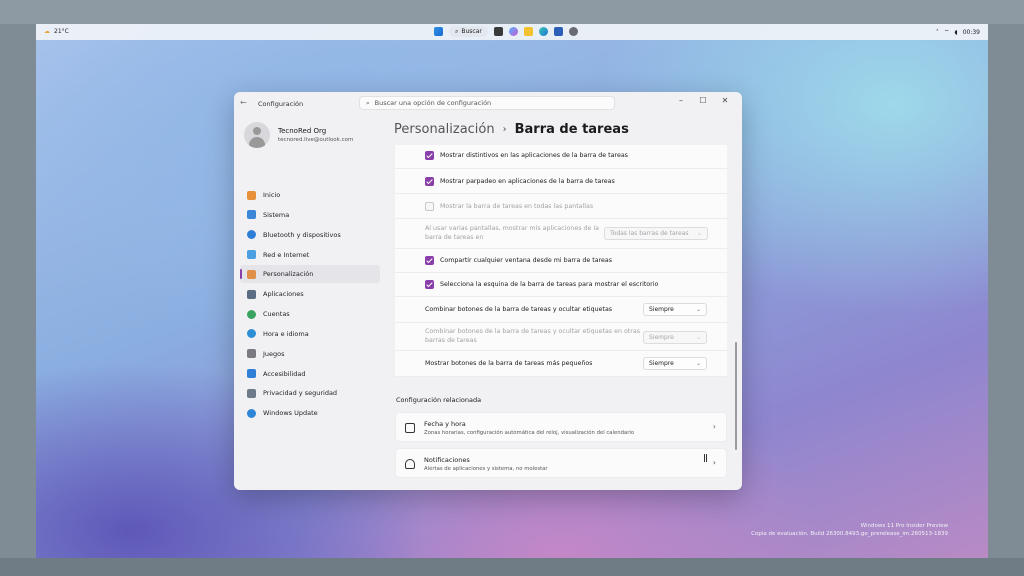  What do you see at coordinates (310, 215) in the screenshot?
I see `sidebar-item-sistema: Sistema` at bounding box center [310, 215].